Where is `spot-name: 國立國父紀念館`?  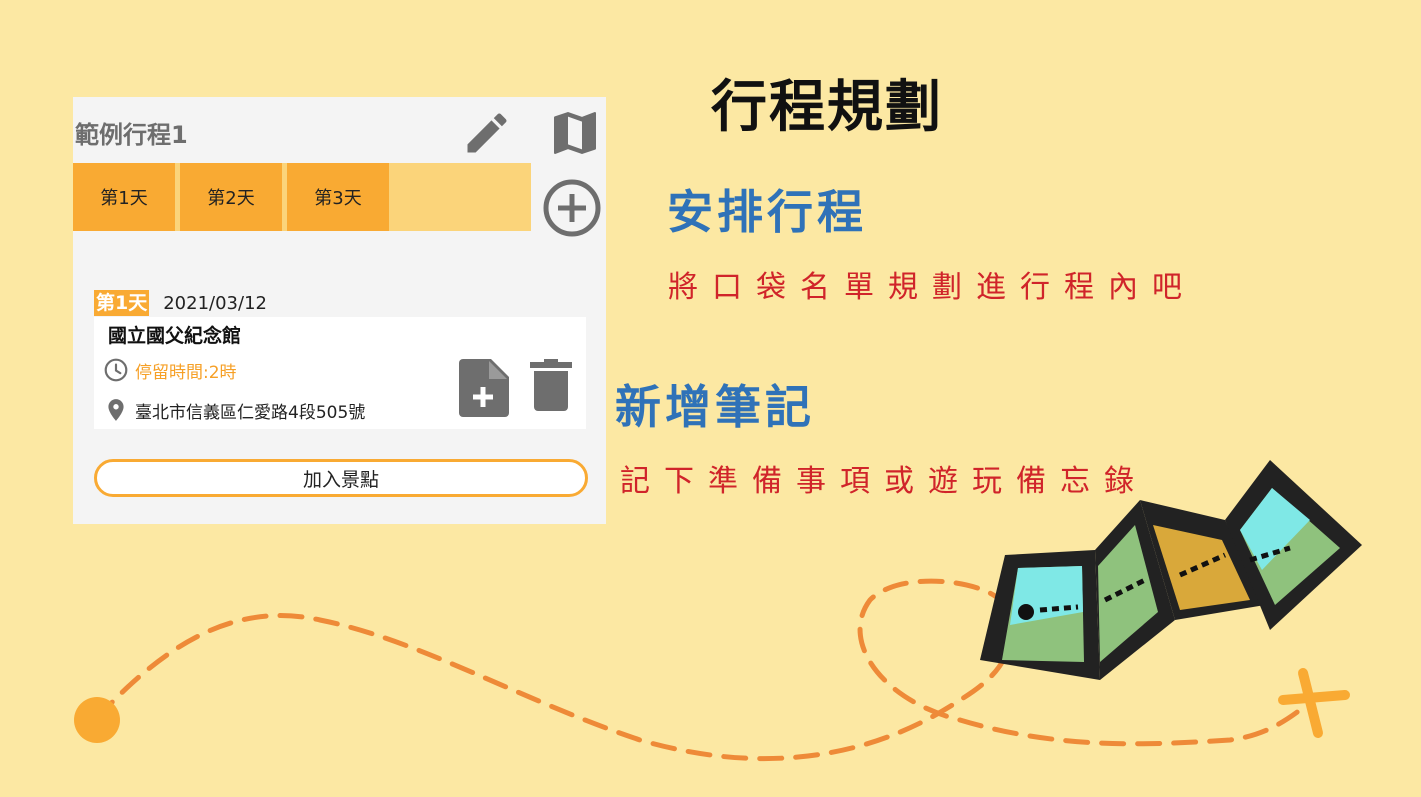
spot-name: 國立國父紀念館 is located at coordinates (175, 336).